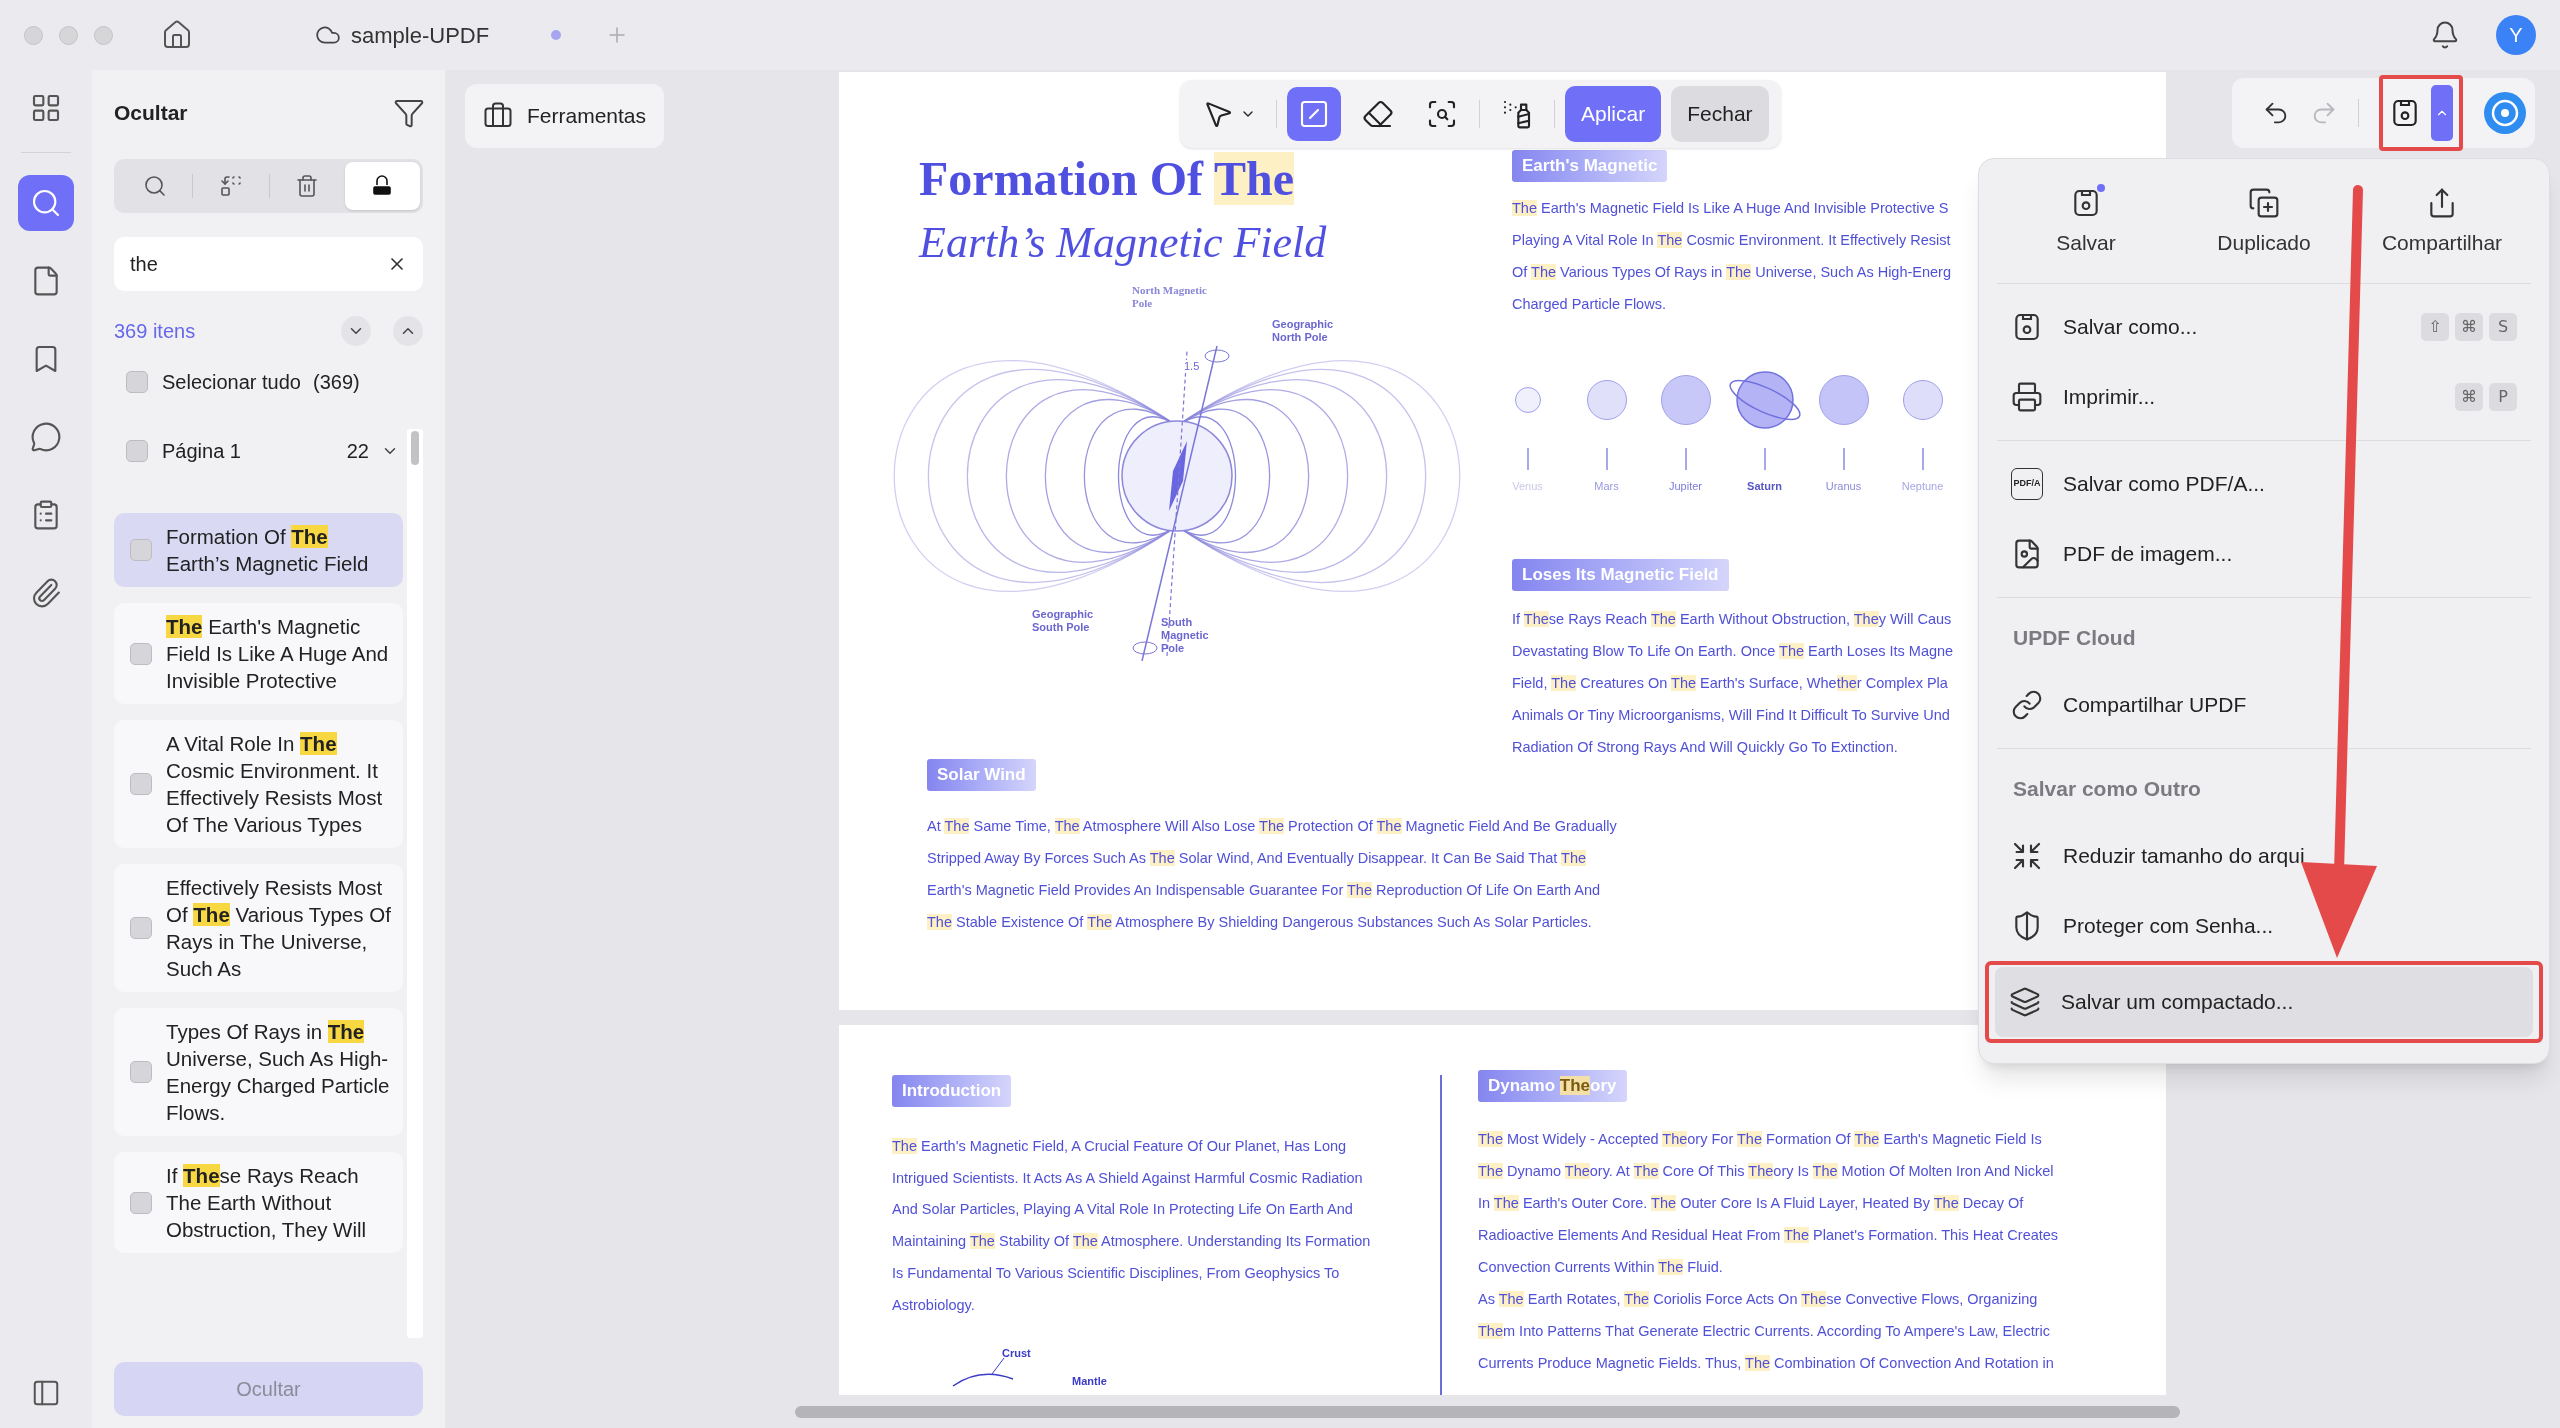 The height and width of the screenshot is (1428, 2560). What do you see at coordinates (1116, 1273) in the screenshot?
I see `text-line: Is Fundamental To Various Scientific Disciplines, From Geophysics To` at bounding box center [1116, 1273].